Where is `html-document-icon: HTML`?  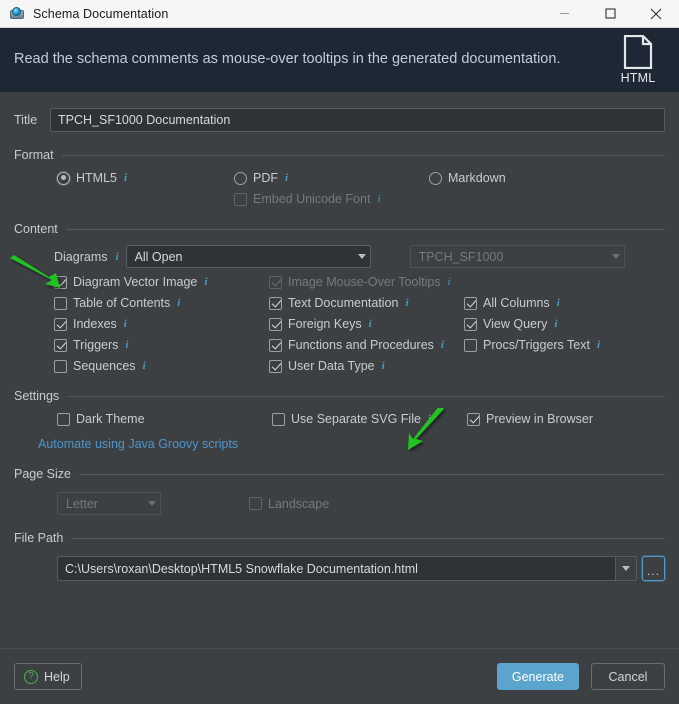
html-document-icon: HTML is located at coordinates (638, 60).